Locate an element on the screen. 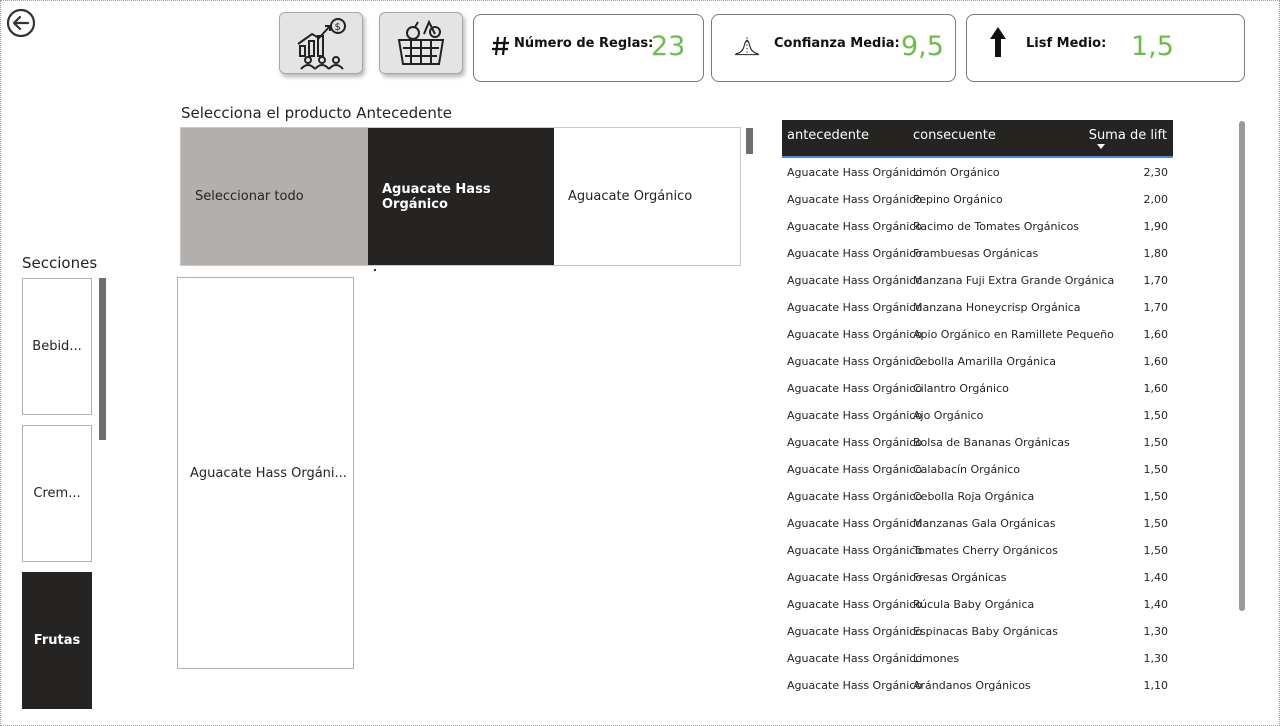  bell-curve-icon is located at coordinates (747, 46).